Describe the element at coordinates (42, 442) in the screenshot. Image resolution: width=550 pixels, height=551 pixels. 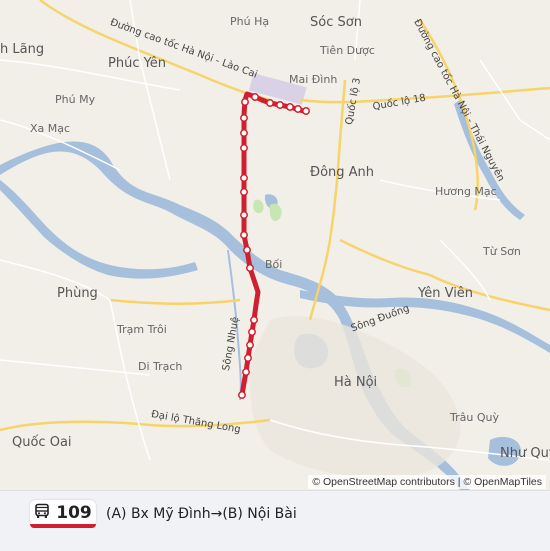
I see `place-label: Quốc Oai` at that location.